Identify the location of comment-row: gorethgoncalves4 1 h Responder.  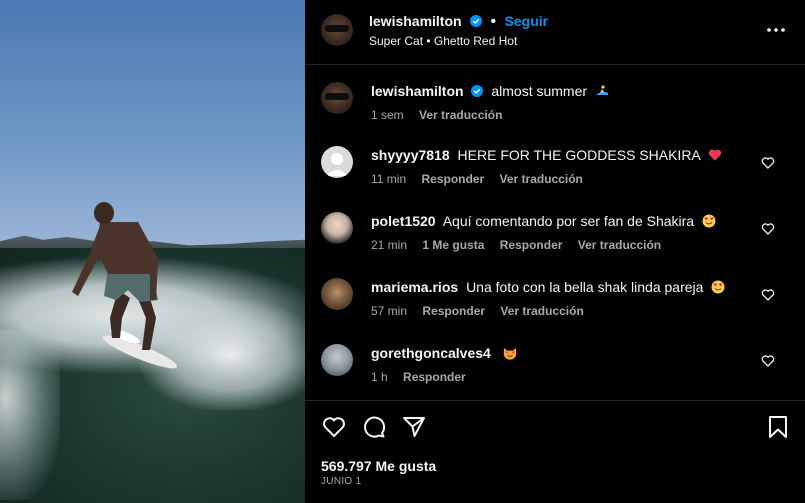
(563, 366).